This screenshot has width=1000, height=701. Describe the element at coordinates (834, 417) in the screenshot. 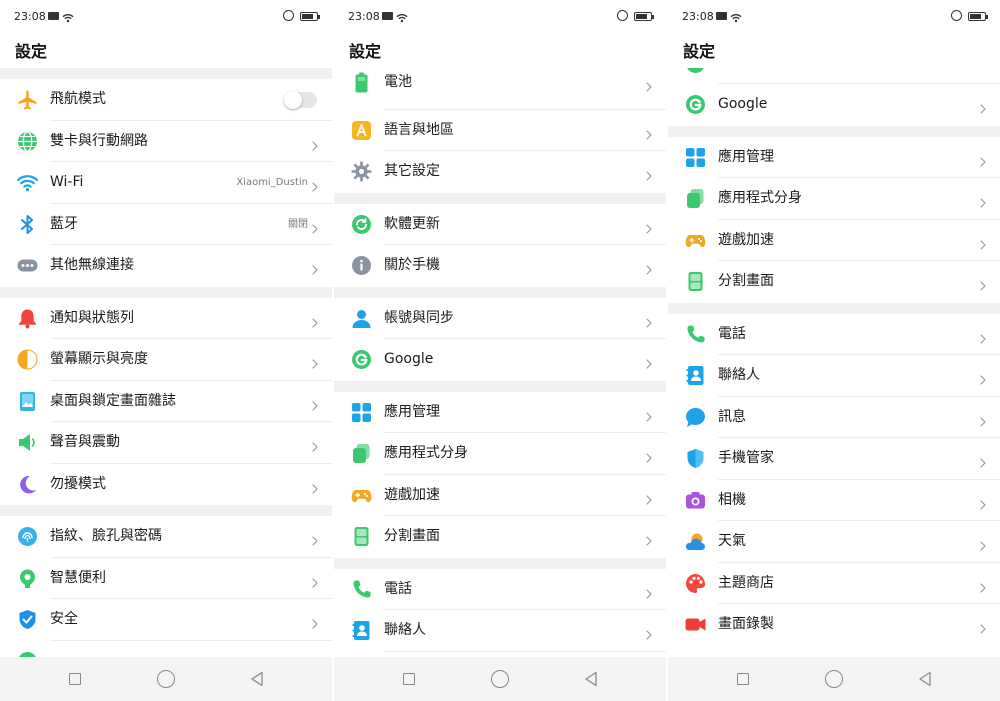

I see `settings-row: 訊息` at that location.